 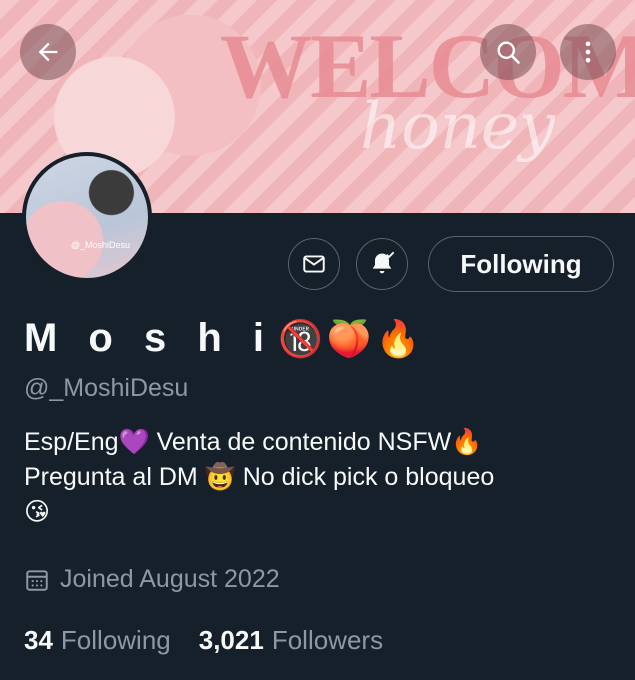 I want to click on notifications-button, so click(x=382, y=264).